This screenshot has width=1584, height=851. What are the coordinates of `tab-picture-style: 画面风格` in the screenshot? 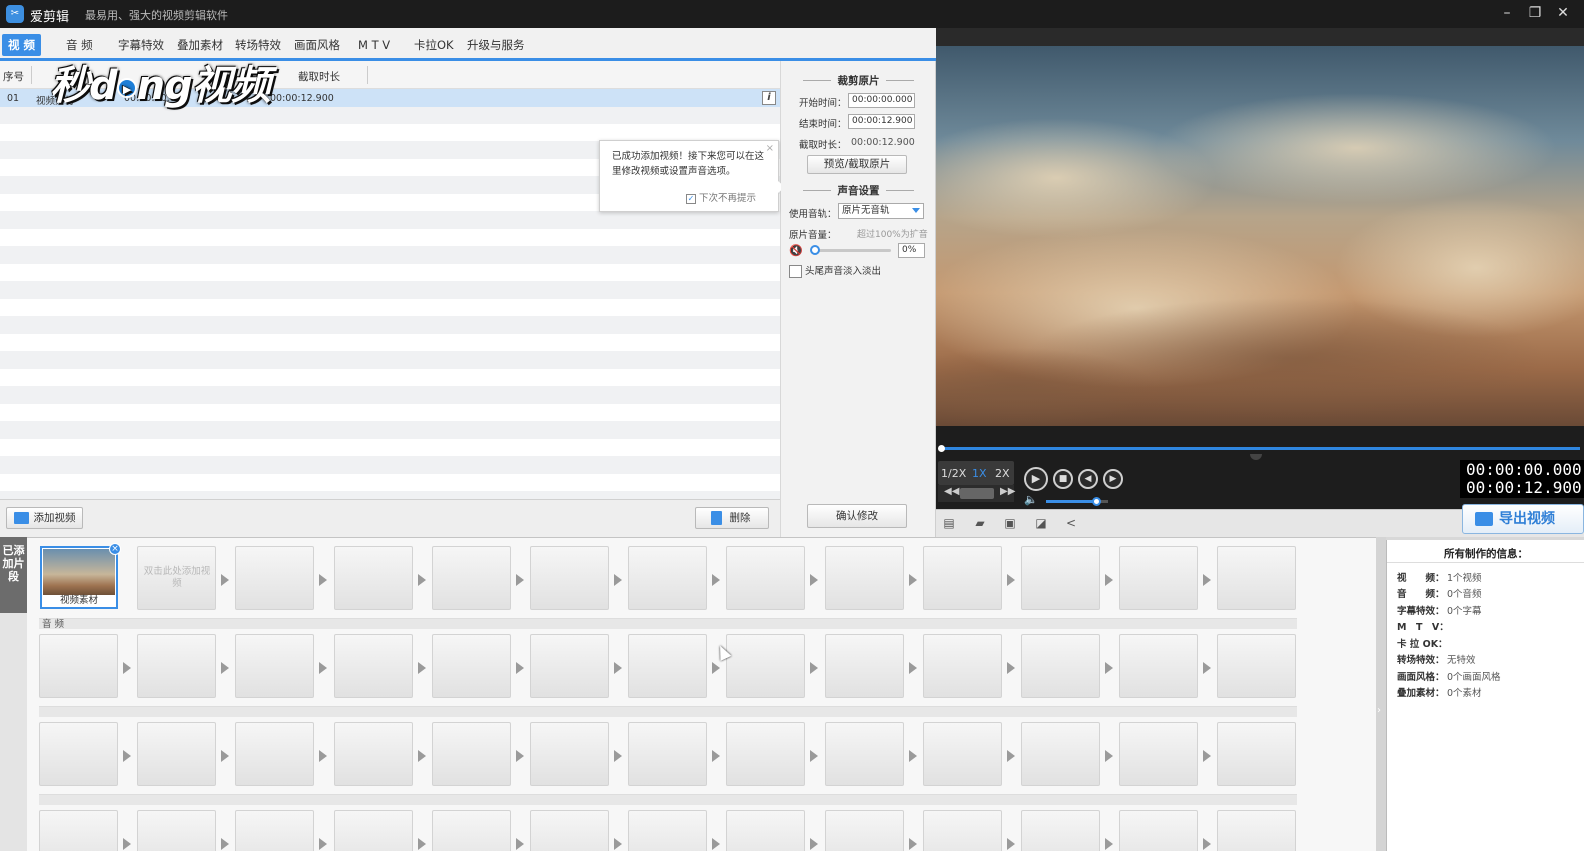 It's located at (317, 45).